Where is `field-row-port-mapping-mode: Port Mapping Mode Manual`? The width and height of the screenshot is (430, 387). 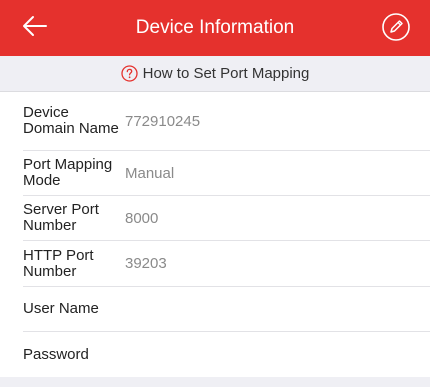 field-row-port-mapping-mode: Port Mapping Mode Manual is located at coordinates (215, 173).